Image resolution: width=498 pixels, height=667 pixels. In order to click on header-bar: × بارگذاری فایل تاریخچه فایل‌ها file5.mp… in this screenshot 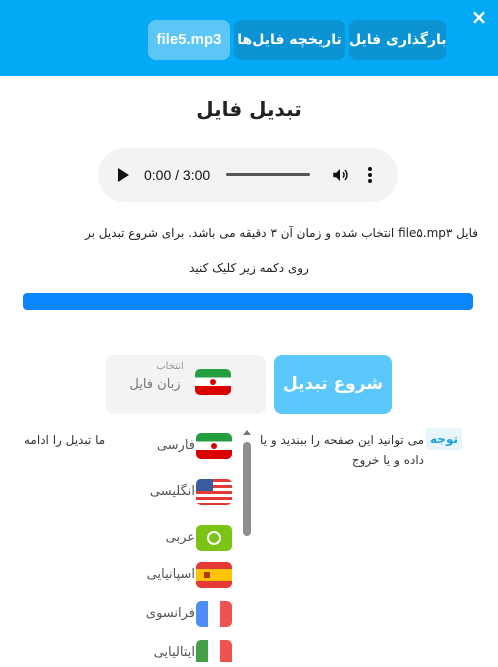, I will do `click(249, 38)`.